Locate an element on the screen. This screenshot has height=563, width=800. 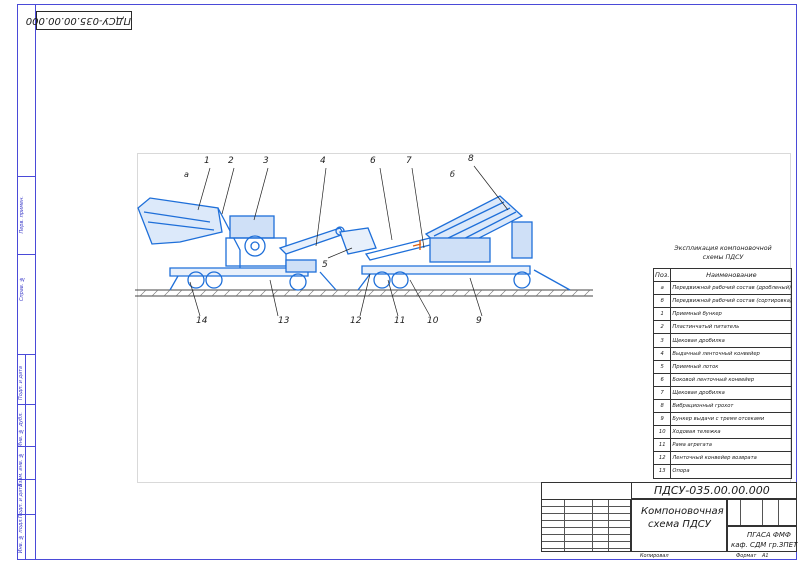
title-block-title-line2: схема ПДСУ is located at coordinates (679, 524).